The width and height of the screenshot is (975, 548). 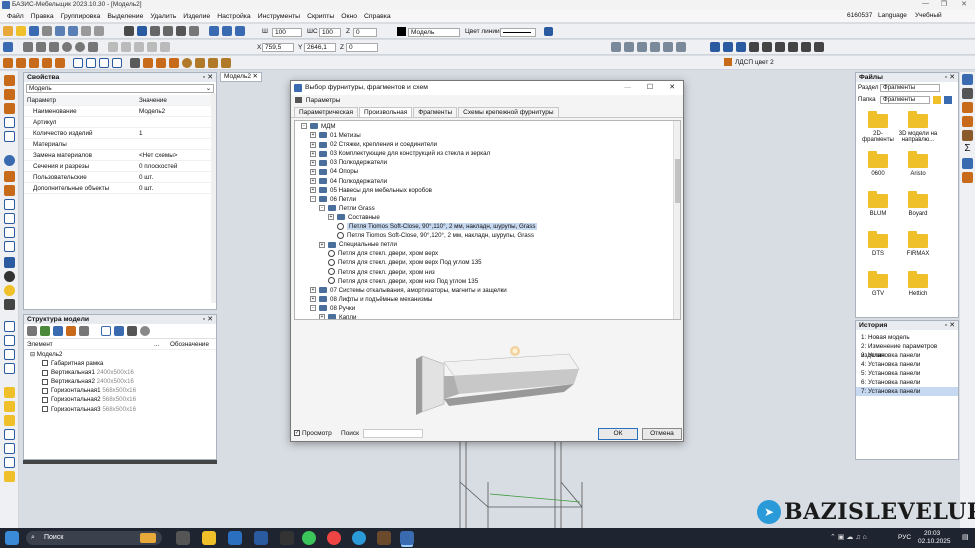 What do you see at coordinates (616, 47) in the screenshot?
I see `view-front-icon` at bounding box center [616, 47].